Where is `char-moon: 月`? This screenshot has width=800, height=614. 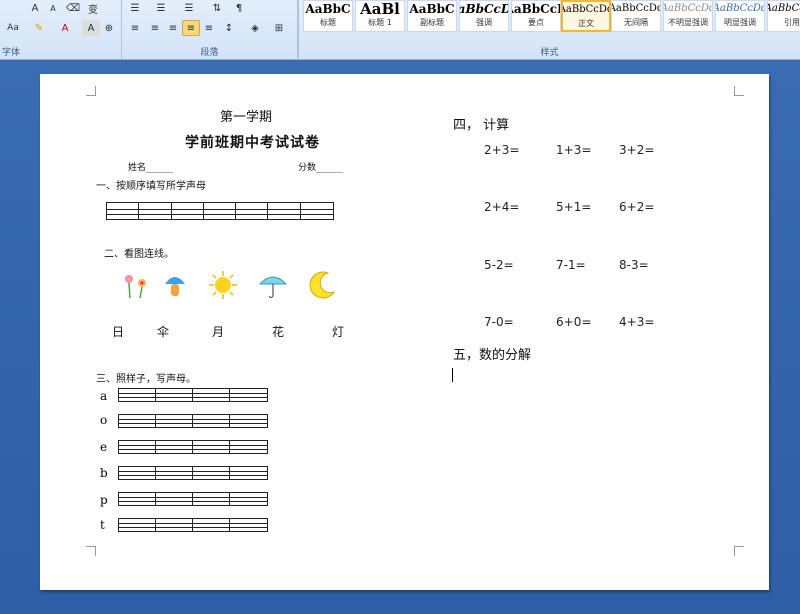
char-moon: 月 is located at coordinates (218, 332).